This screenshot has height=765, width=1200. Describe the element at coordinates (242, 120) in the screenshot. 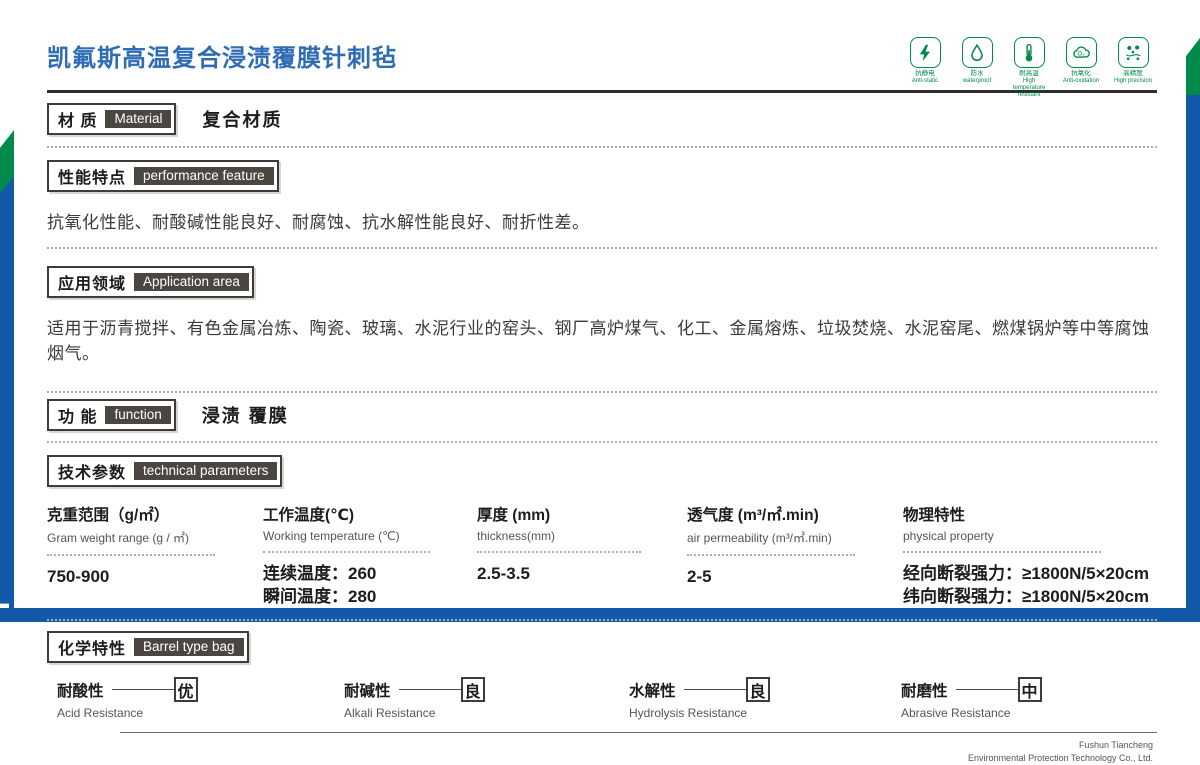

I see `material-value: 复合材质` at that location.